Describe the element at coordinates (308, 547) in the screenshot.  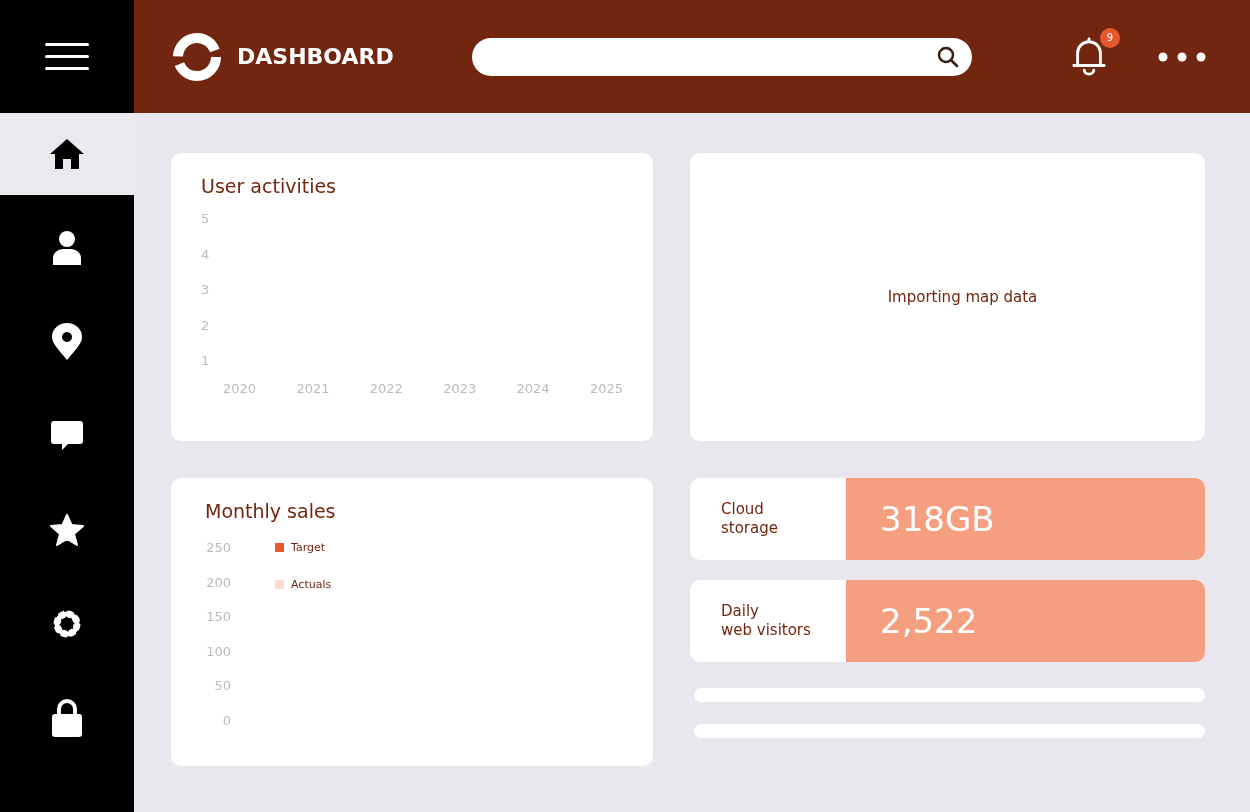
I see `legend-label: Target` at that location.